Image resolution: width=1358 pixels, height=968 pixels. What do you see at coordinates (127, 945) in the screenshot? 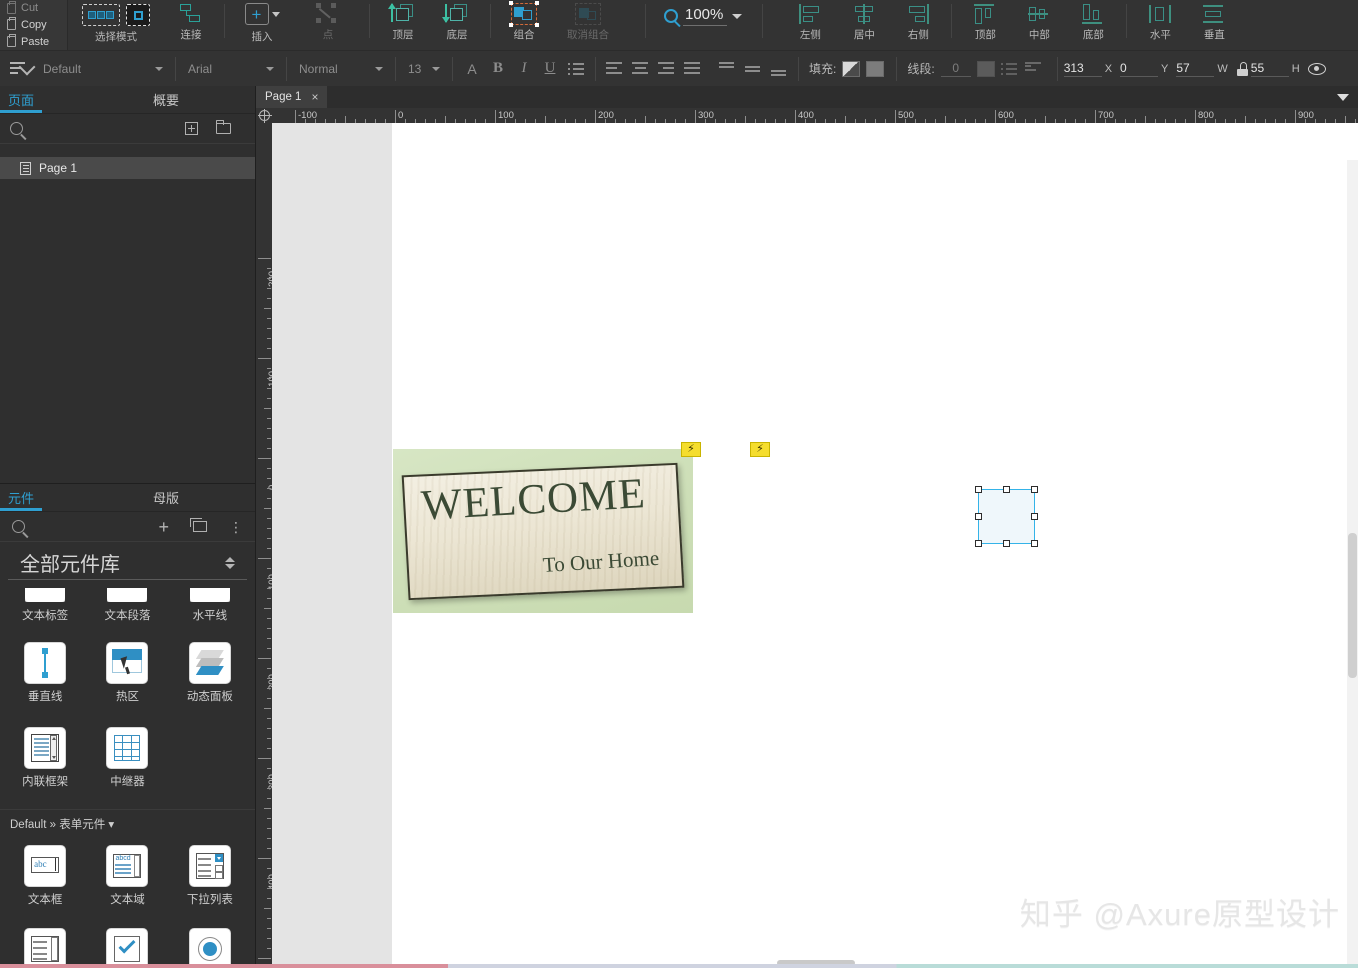
I see `widget-checkbox: 复选框` at bounding box center [127, 945].